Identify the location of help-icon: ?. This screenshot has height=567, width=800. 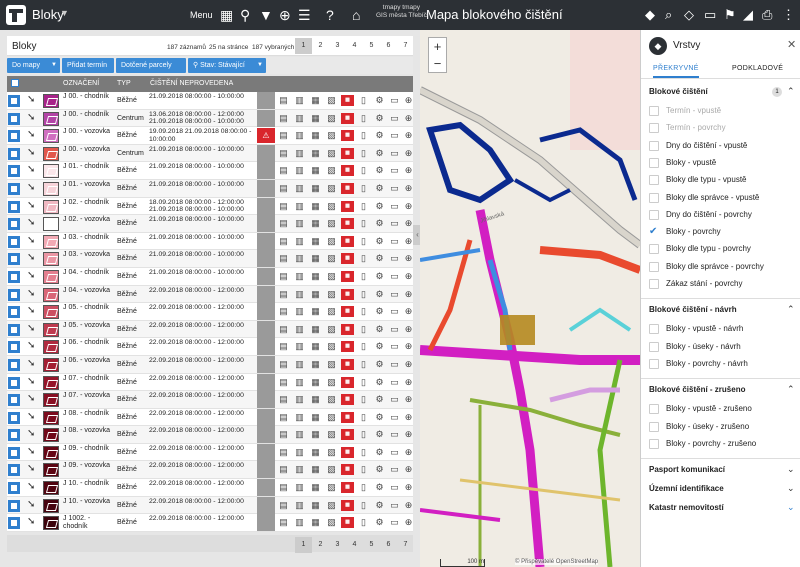
(330, 15).